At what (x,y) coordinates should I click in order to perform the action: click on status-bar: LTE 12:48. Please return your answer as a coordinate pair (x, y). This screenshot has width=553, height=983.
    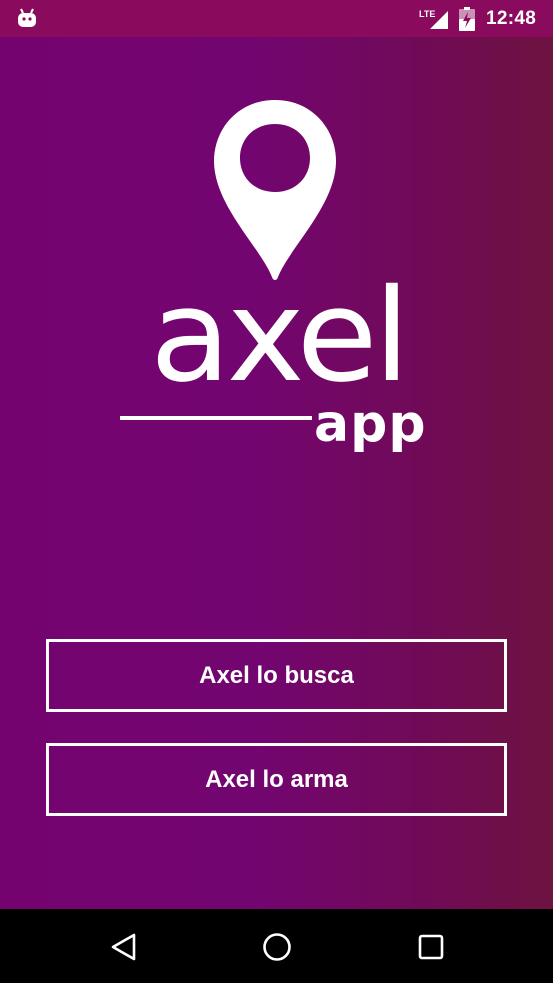
    Looking at the image, I should click on (276, 18).